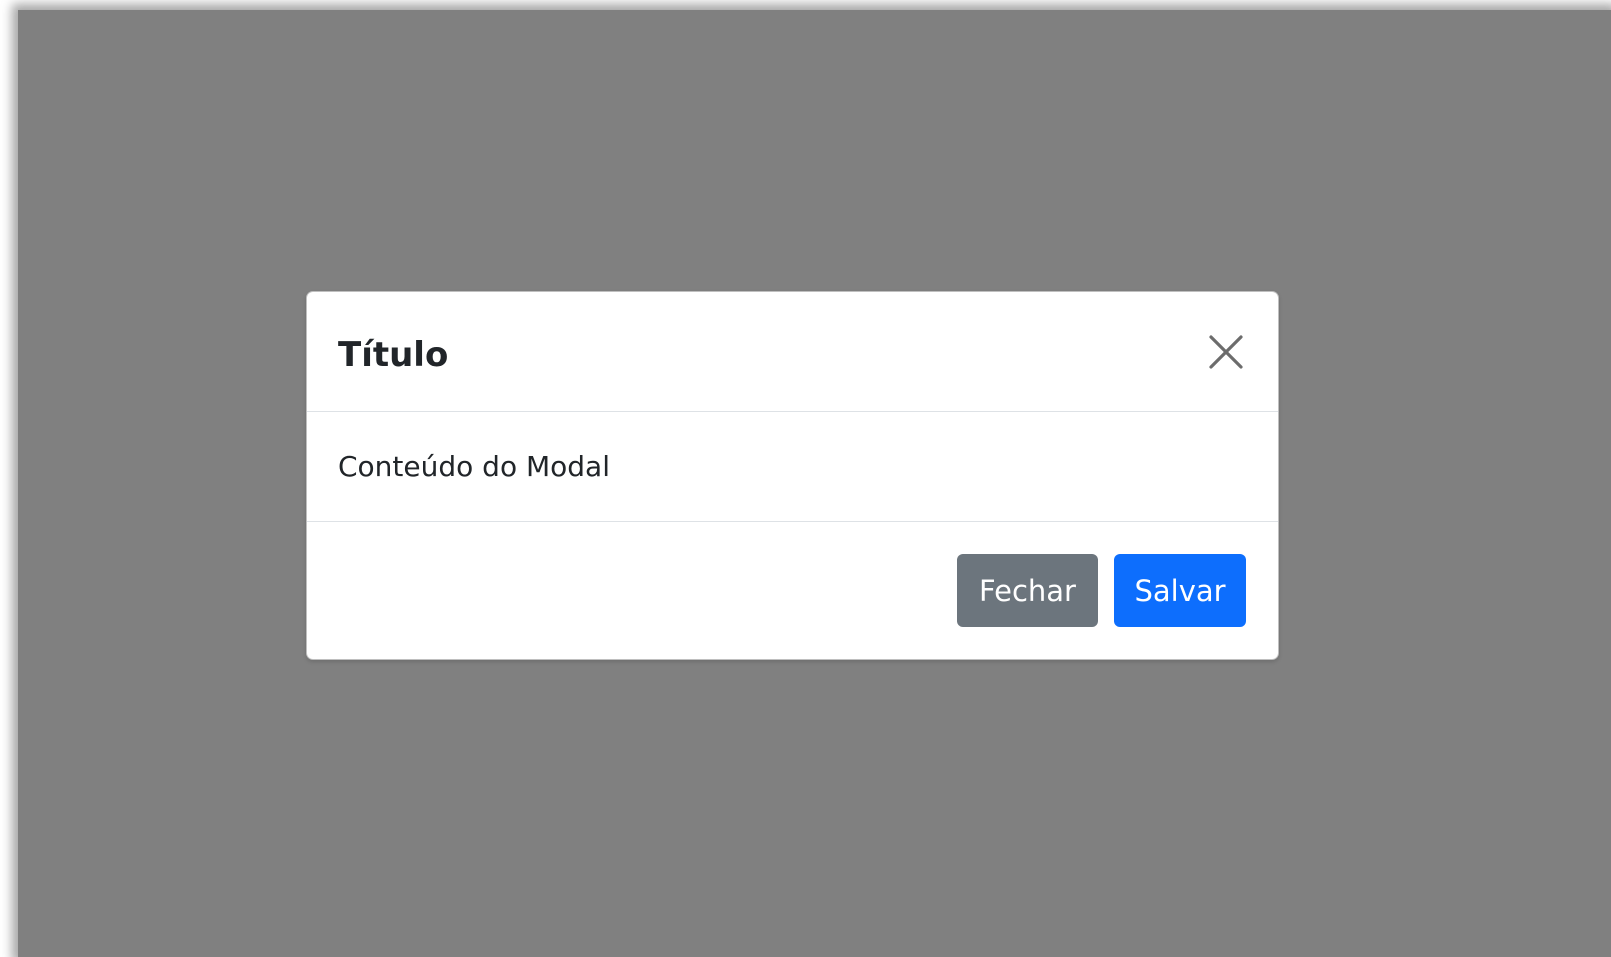 This screenshot has width=1611, height=957. What do you see at coordinates (1027, 590) in the screenshot?
I see `close-modal-button: Fechar` at bounding box center [1027, 590].